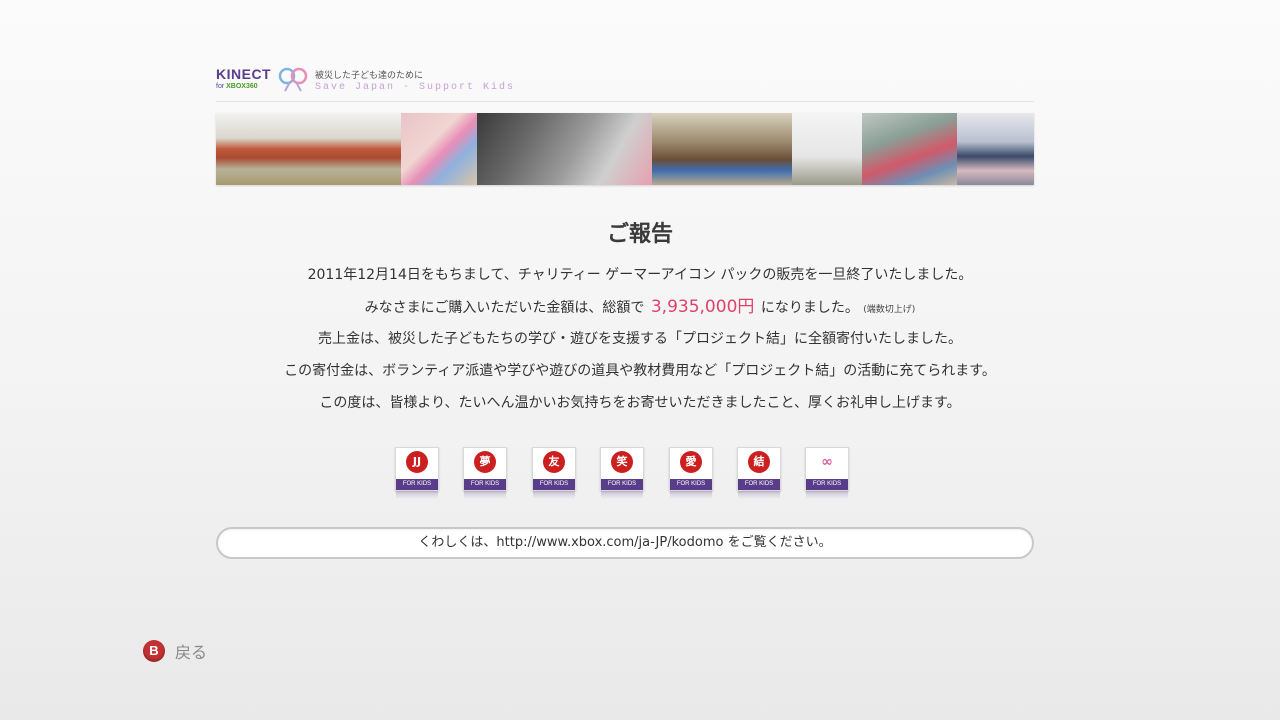  Describe the element at coordinates (722, 149) in the screenshot. I see `photo-classroom-game` at that location.